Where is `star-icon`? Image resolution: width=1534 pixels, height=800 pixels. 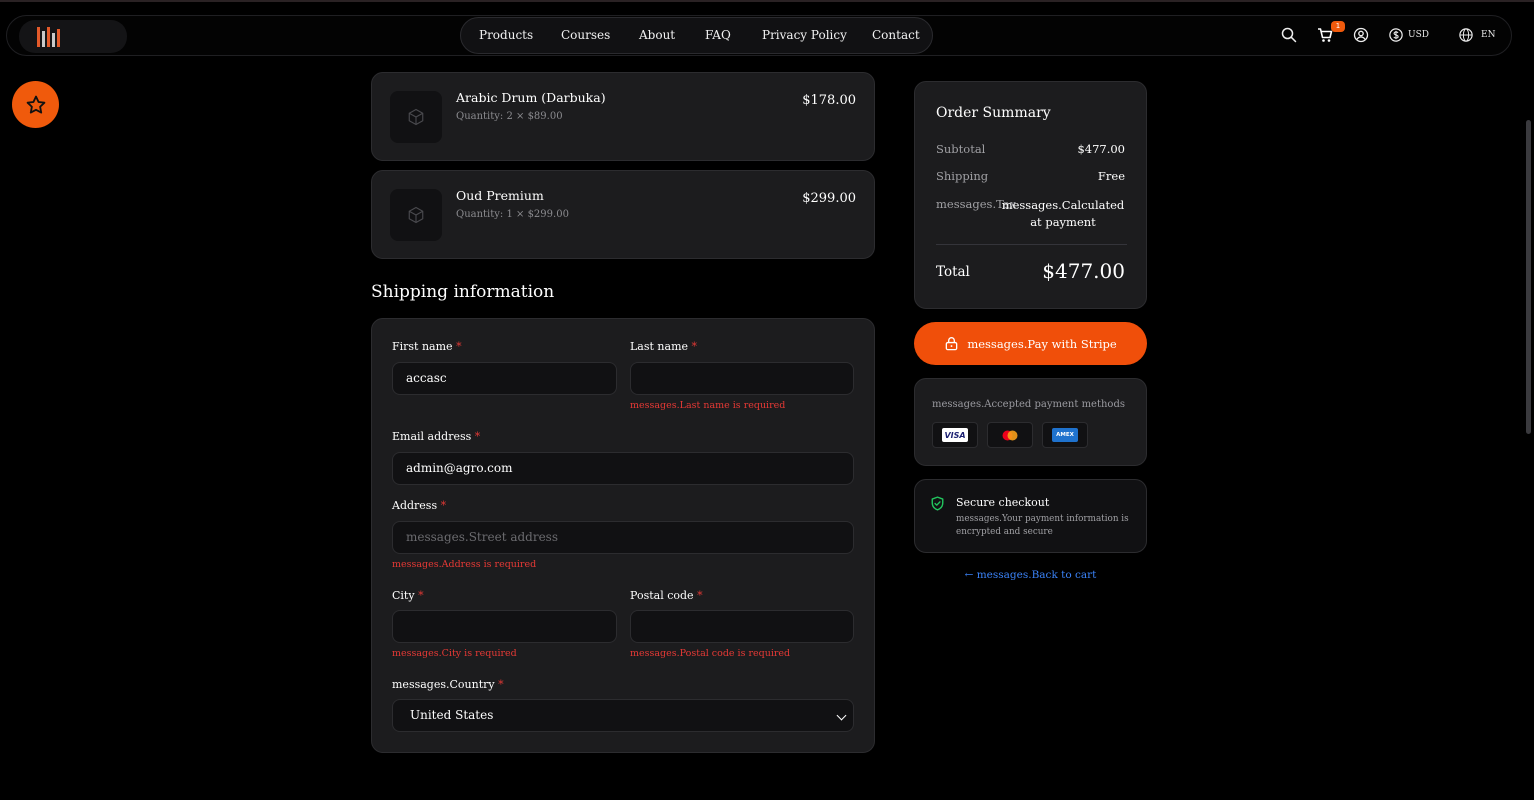
star-icon is located at coordinates (35, 104).